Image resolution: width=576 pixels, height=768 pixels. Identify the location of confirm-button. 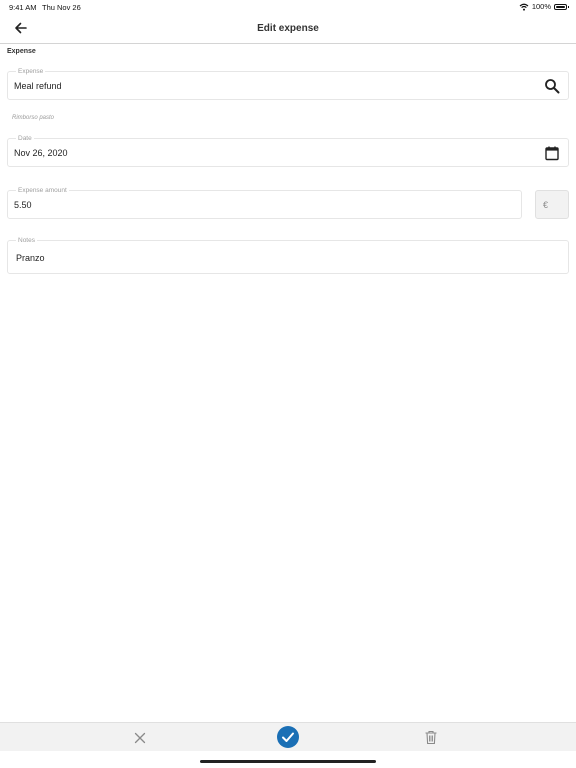
(288, 737).